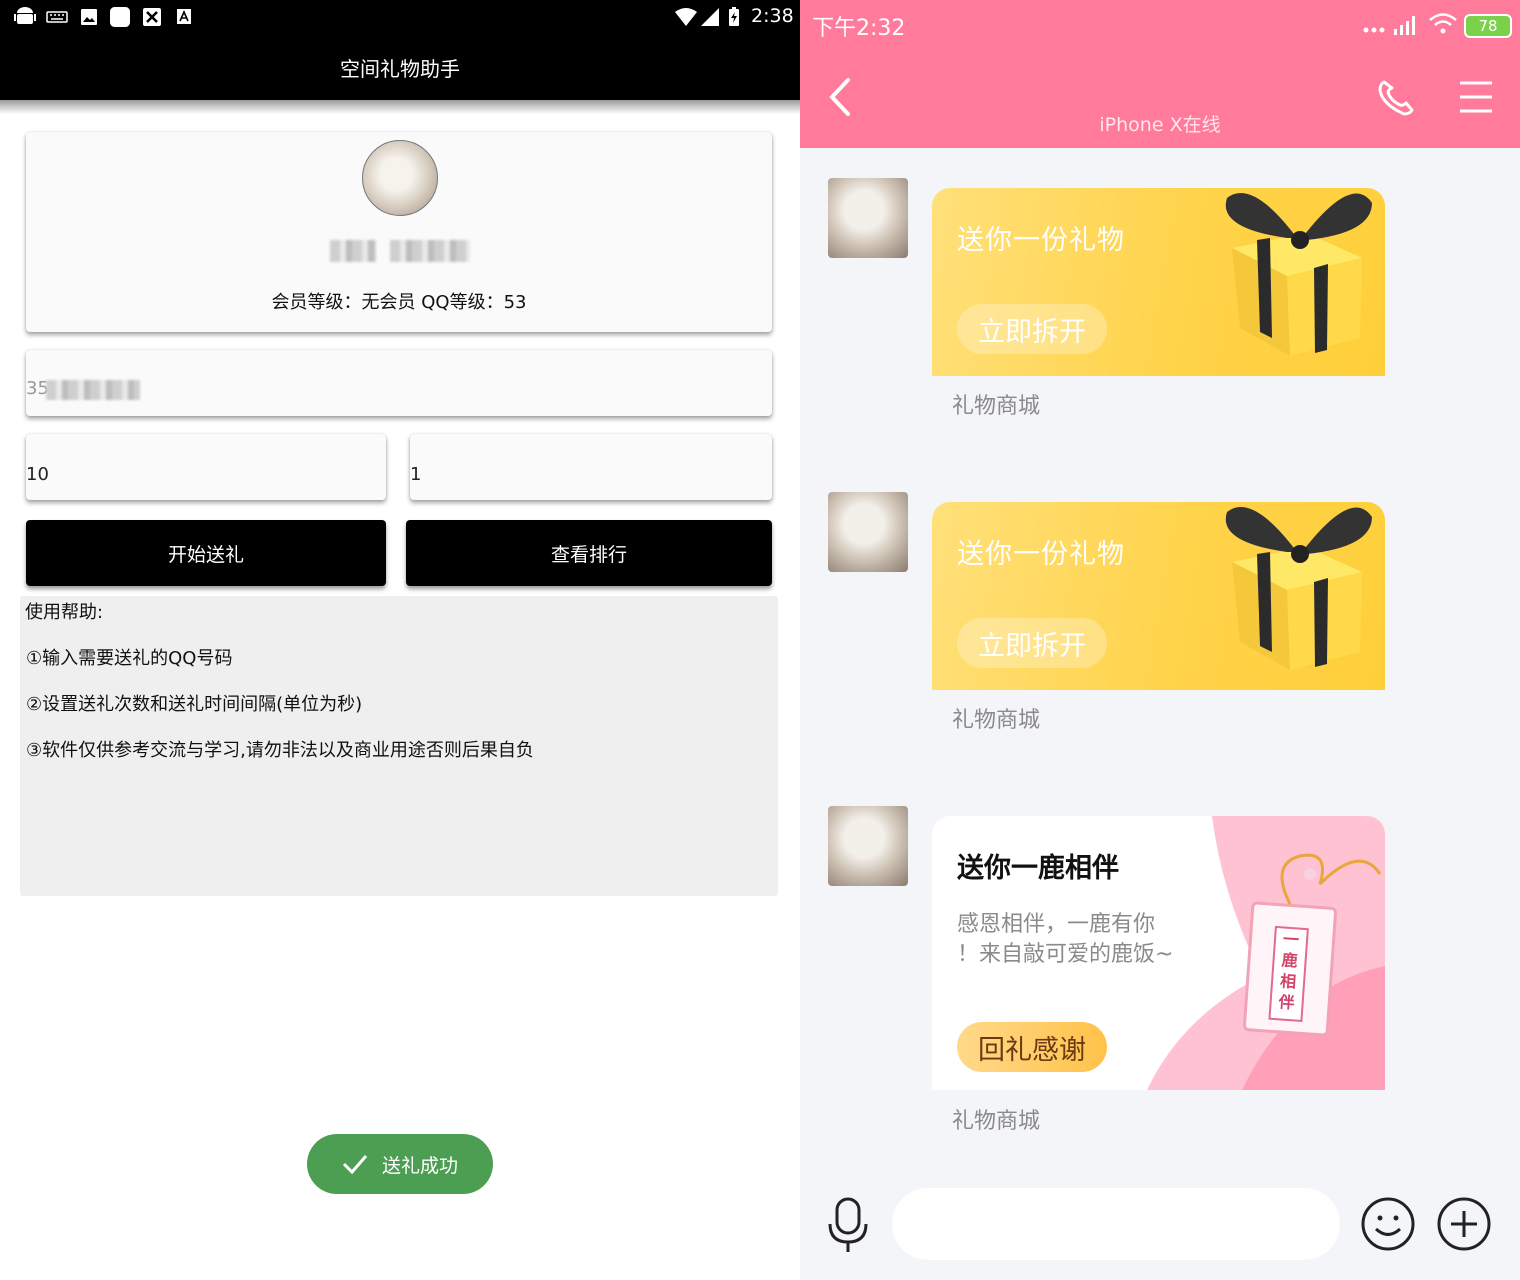 The height and width of the screenshot is (1280, 1520). What do you see at coordinates (591, 467) in the screenshot?
I see `interval-input: 1` at bounding box center [591, 467].